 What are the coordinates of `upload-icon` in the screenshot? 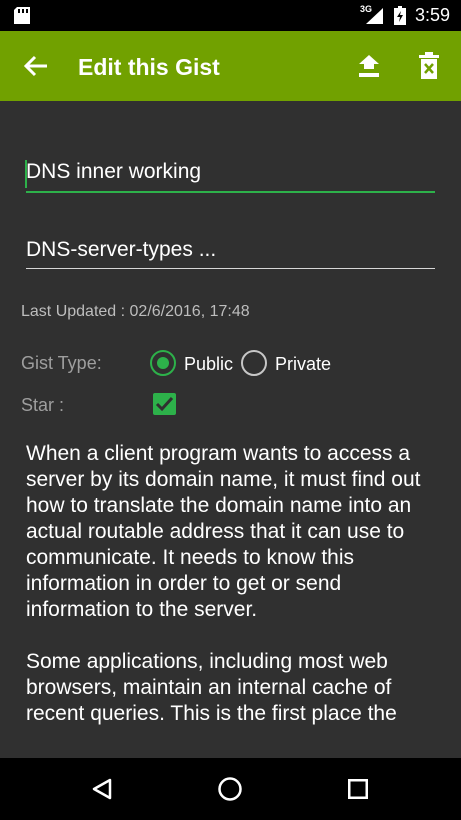 It's located at (369, 67).